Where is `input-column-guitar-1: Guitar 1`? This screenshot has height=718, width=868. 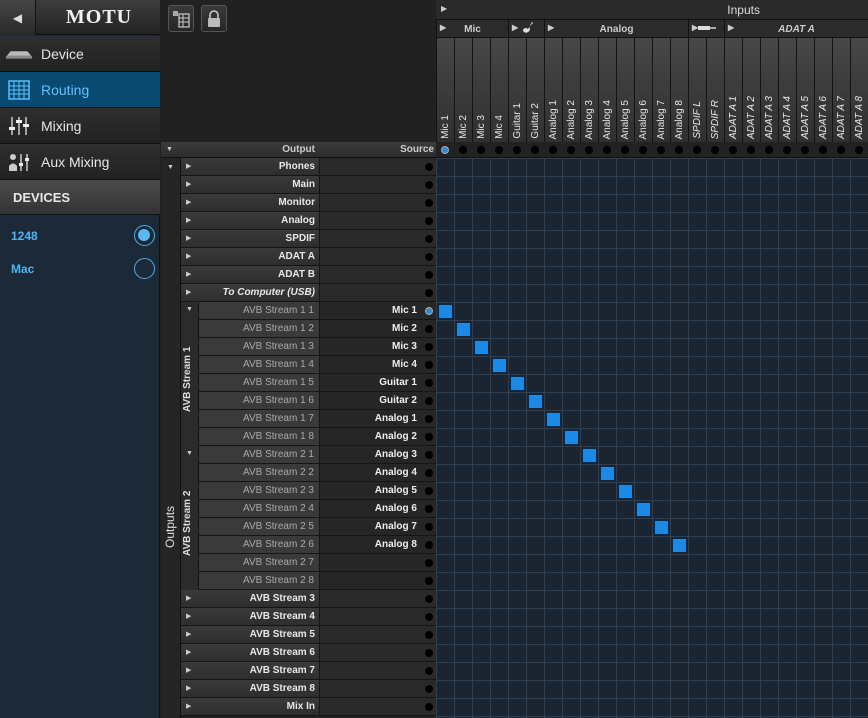
input-column-guitar-1: Guitar 1 is located at coordinates (517, 90).